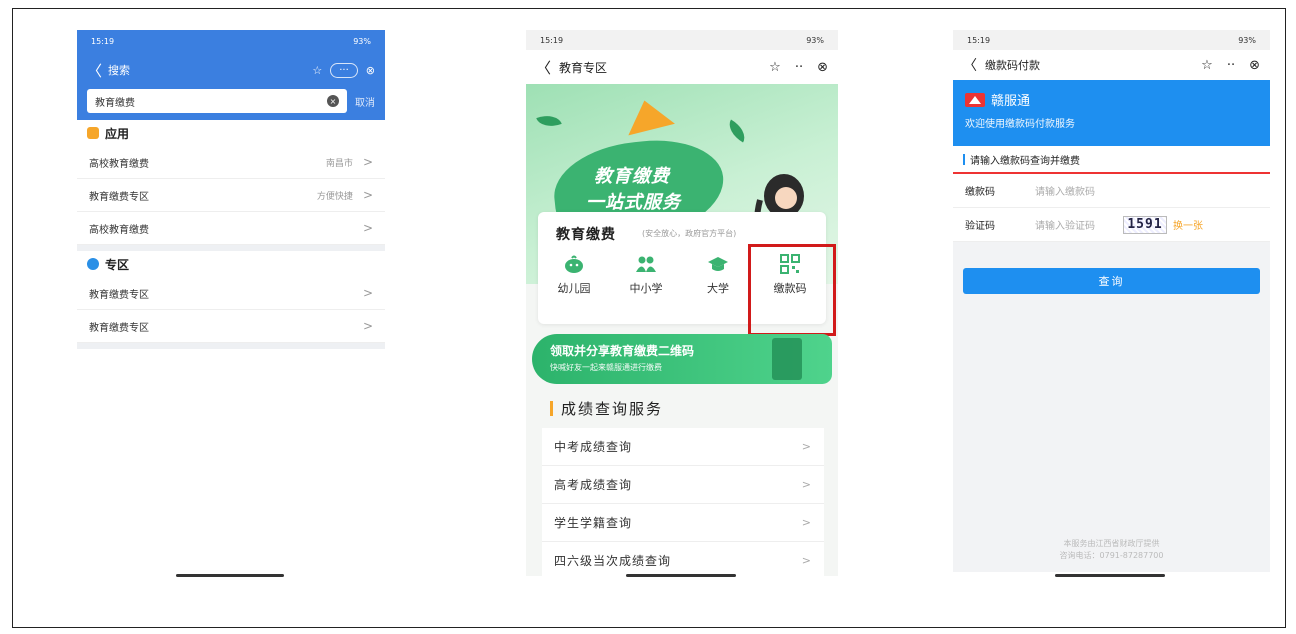 The image size is (1296, 634). I want to click on section-label: 成绩查询服务, so click(612, 409).